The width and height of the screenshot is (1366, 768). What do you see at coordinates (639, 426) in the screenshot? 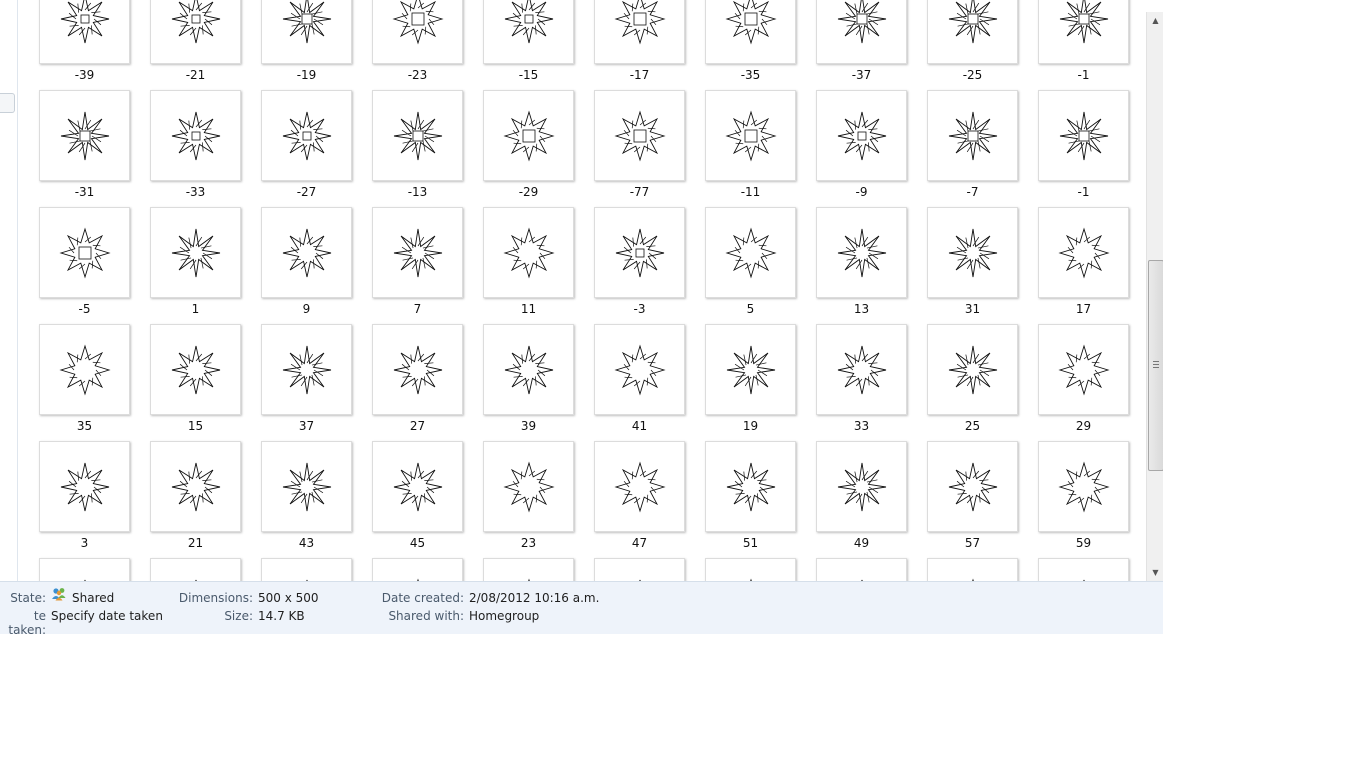
I see `file-name-label: 41` at bounding box center [639, 426].